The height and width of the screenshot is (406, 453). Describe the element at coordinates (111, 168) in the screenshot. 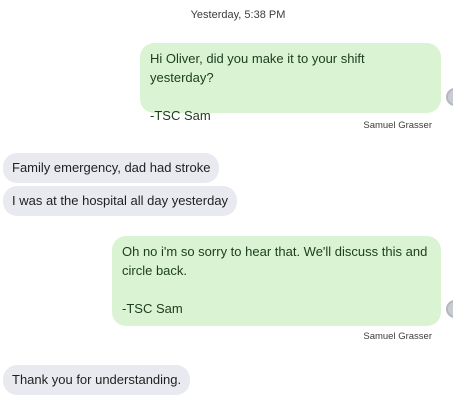

I see `incoming-message-bubble: Family emergency, dad had stroke` at that location.